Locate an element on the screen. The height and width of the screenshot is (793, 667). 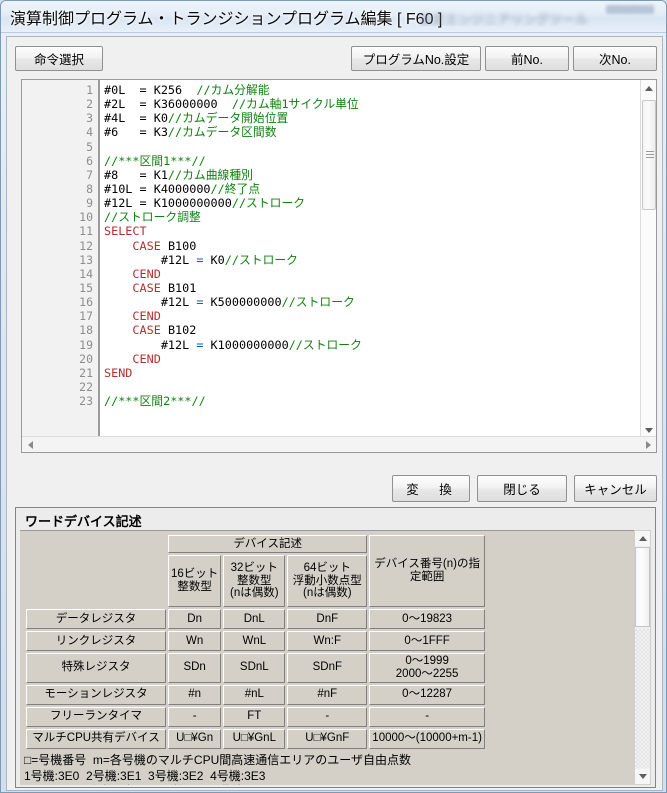
code-line: #2L = K36000000 //カム軸1サイクル単位 is located at coordinates (372, 104).